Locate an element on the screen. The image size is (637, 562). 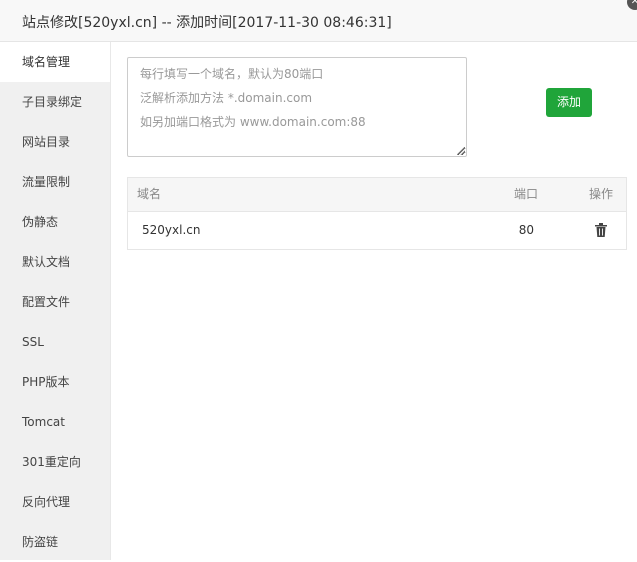
sidebar-item-site-directory: 网站目录 is located at coordinates (55, 142).